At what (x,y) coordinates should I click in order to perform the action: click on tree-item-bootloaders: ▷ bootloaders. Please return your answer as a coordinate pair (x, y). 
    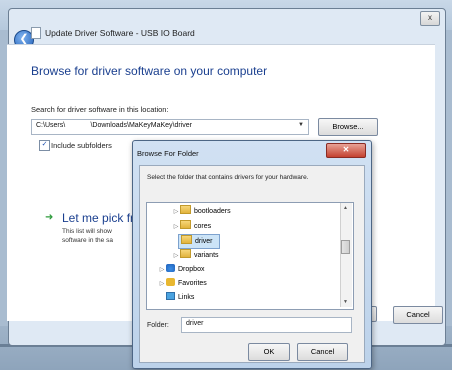
    Looking at the image, I should click on (201, 211).